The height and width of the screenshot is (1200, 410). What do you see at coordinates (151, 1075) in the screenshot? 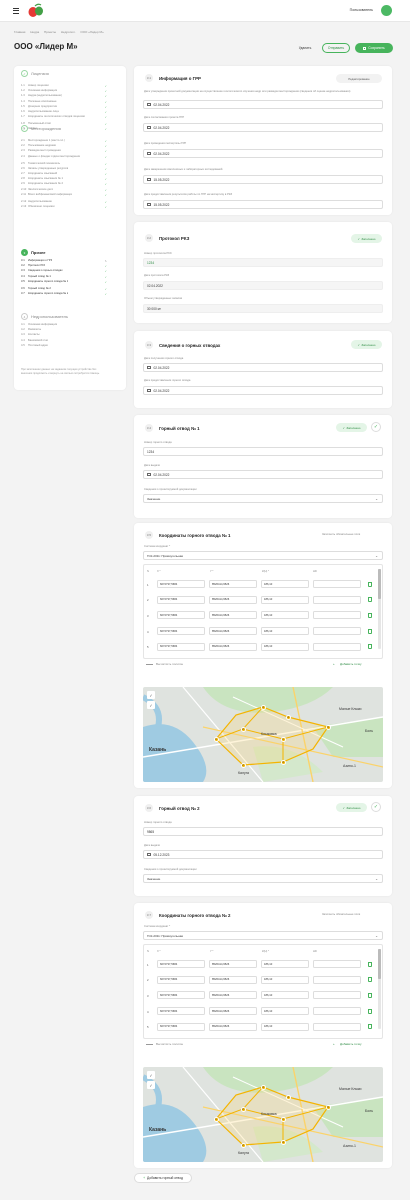
I see `map-select-tool-icon: ✓` at bounding box center [151, 1075].